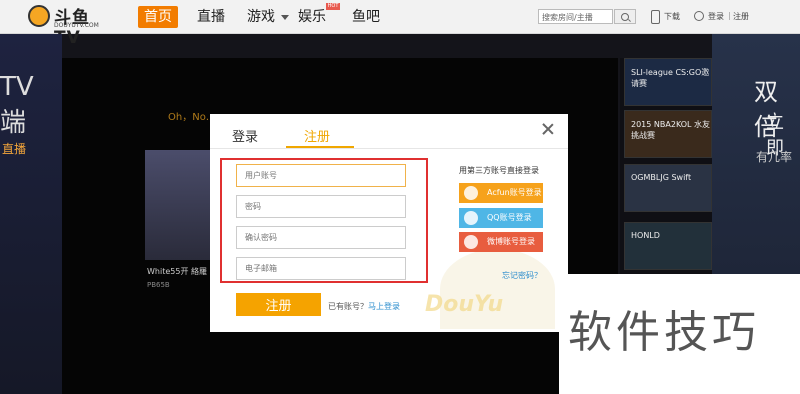  Describe the element at coordinates (177, 271) in the screenshot. I see `stream-title: White55开 絡羅` at that location.